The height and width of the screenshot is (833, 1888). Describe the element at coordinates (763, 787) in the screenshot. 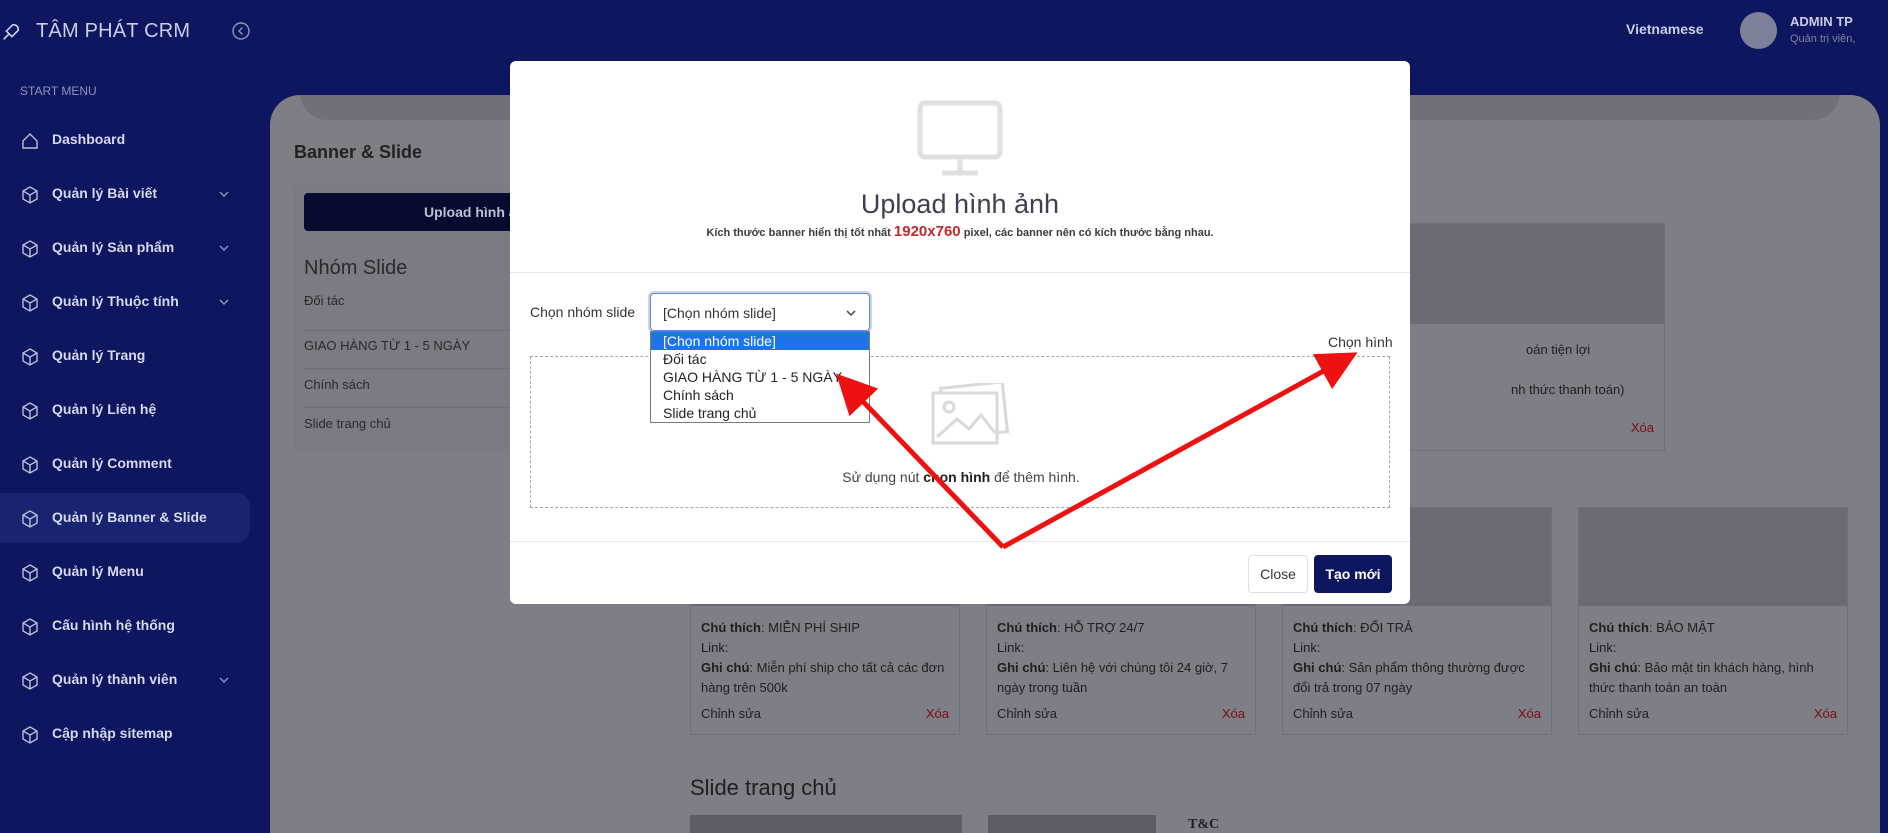

I see `slide-section-title: Slide trang chủ` at that location.